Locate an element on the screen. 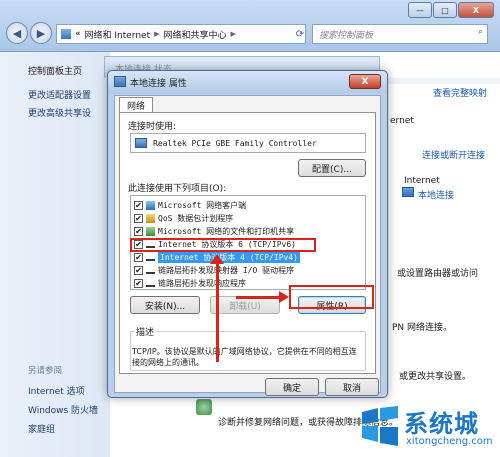 This screenshot has width=500, height=457. caption-buttons: — □ X is located at coordinates (450, 10).